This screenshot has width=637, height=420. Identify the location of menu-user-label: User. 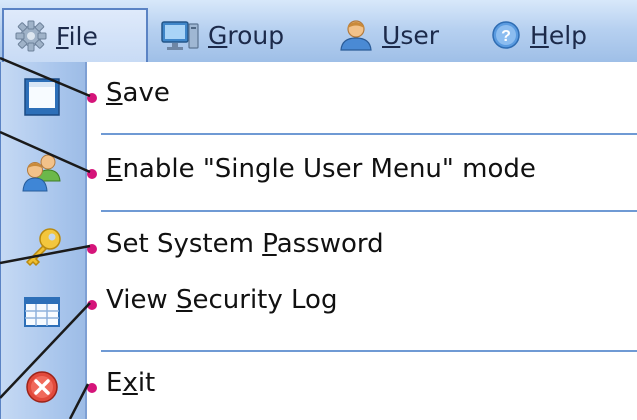
(410, 35).